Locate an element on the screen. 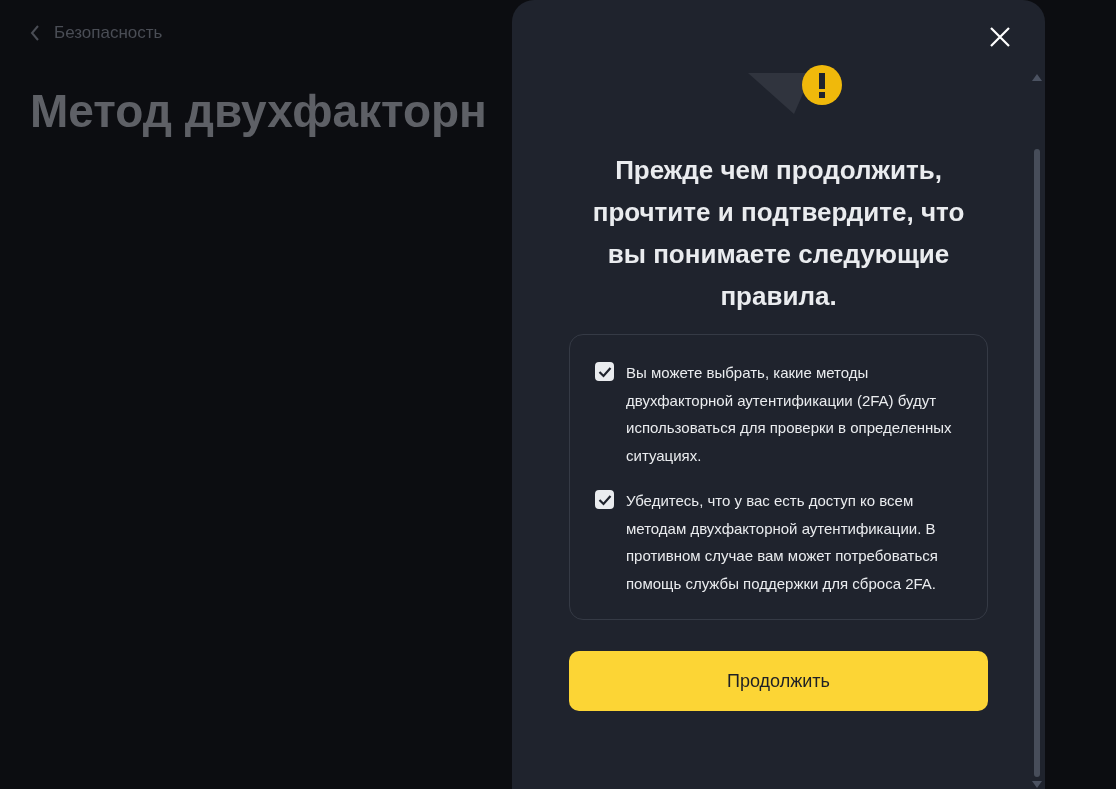 This screenshot has width=1116, height=789. chevron-left-icon is located at coordinates (35, 33).